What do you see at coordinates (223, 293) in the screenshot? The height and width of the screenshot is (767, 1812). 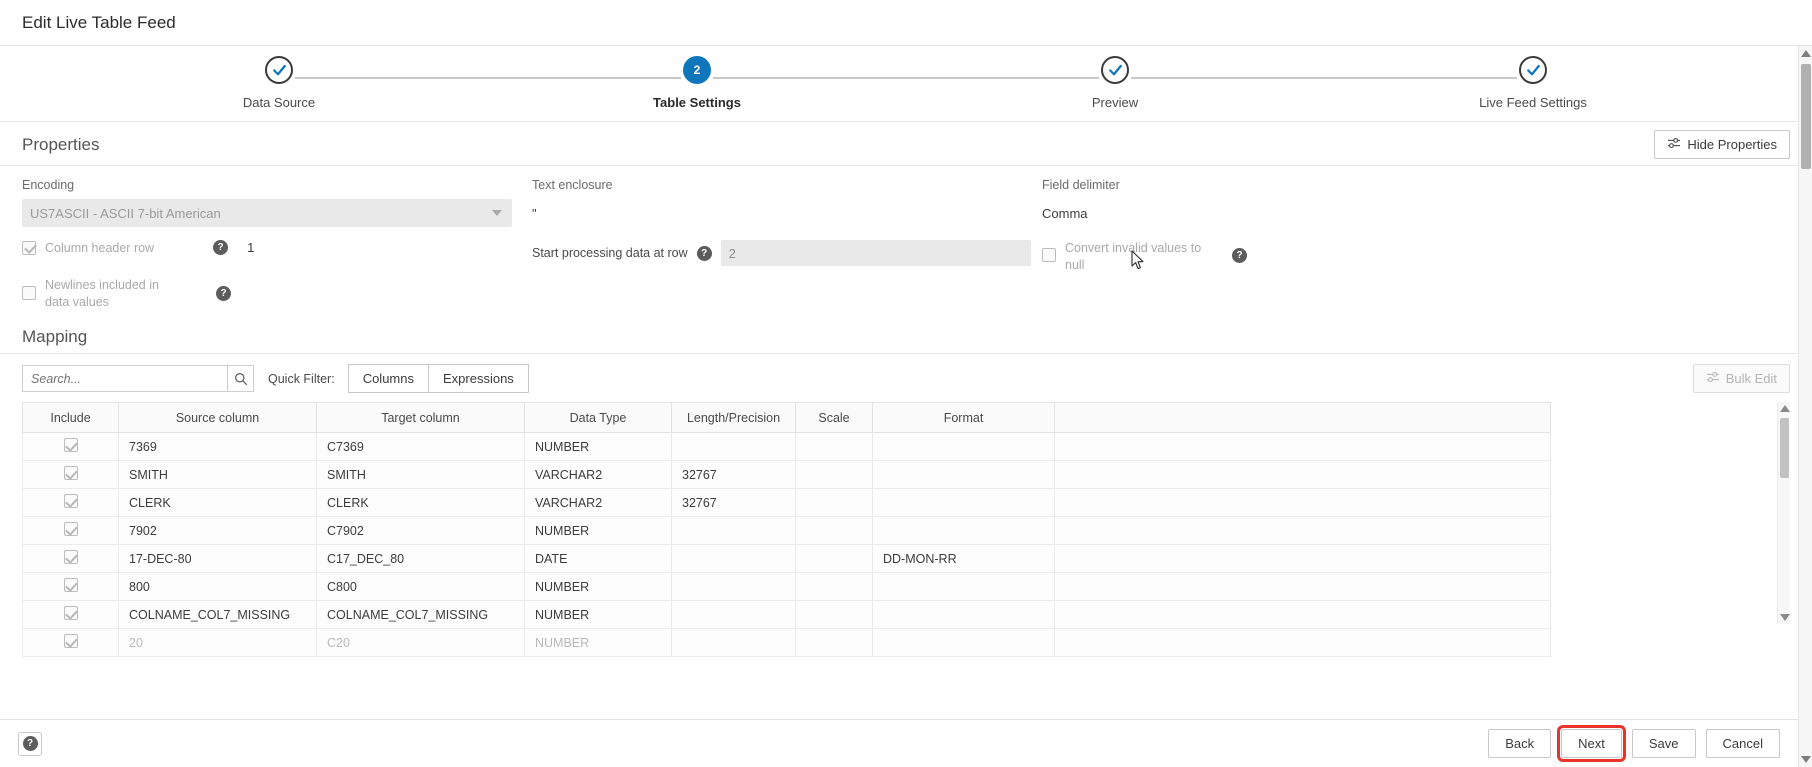 I see `newlines-included-help-icon: ?` at bounding box center [223, 293].